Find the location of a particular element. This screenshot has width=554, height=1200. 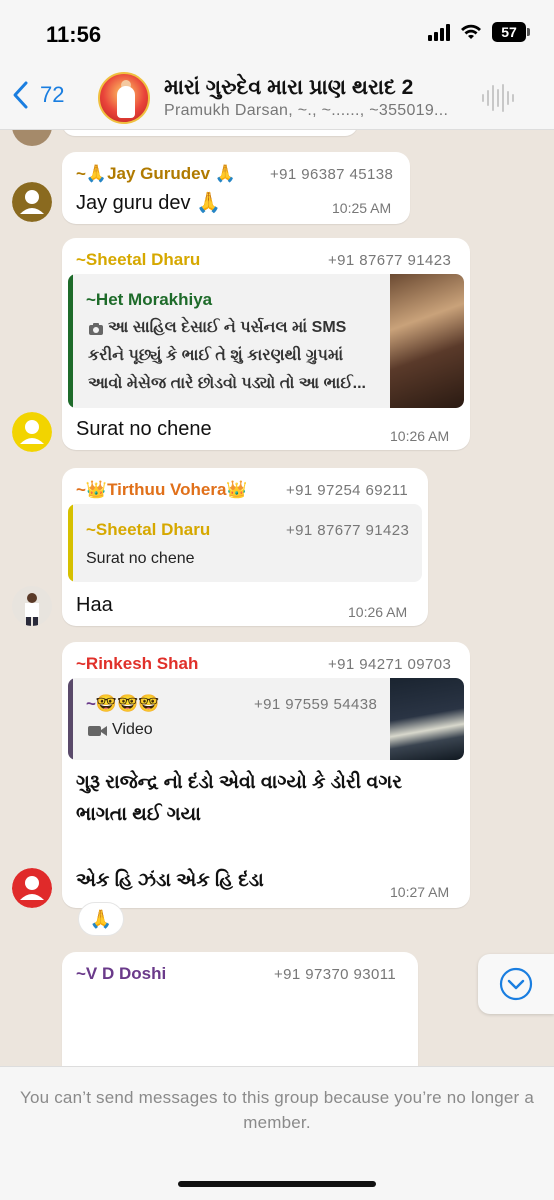

quoted-text: Surat no chene is located at coordinates (140, 558).